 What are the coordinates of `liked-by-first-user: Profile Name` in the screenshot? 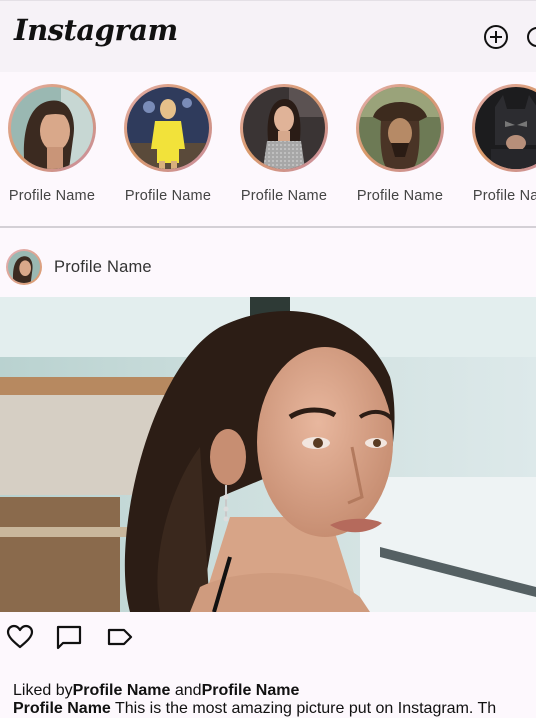 It's located at (122, 690).